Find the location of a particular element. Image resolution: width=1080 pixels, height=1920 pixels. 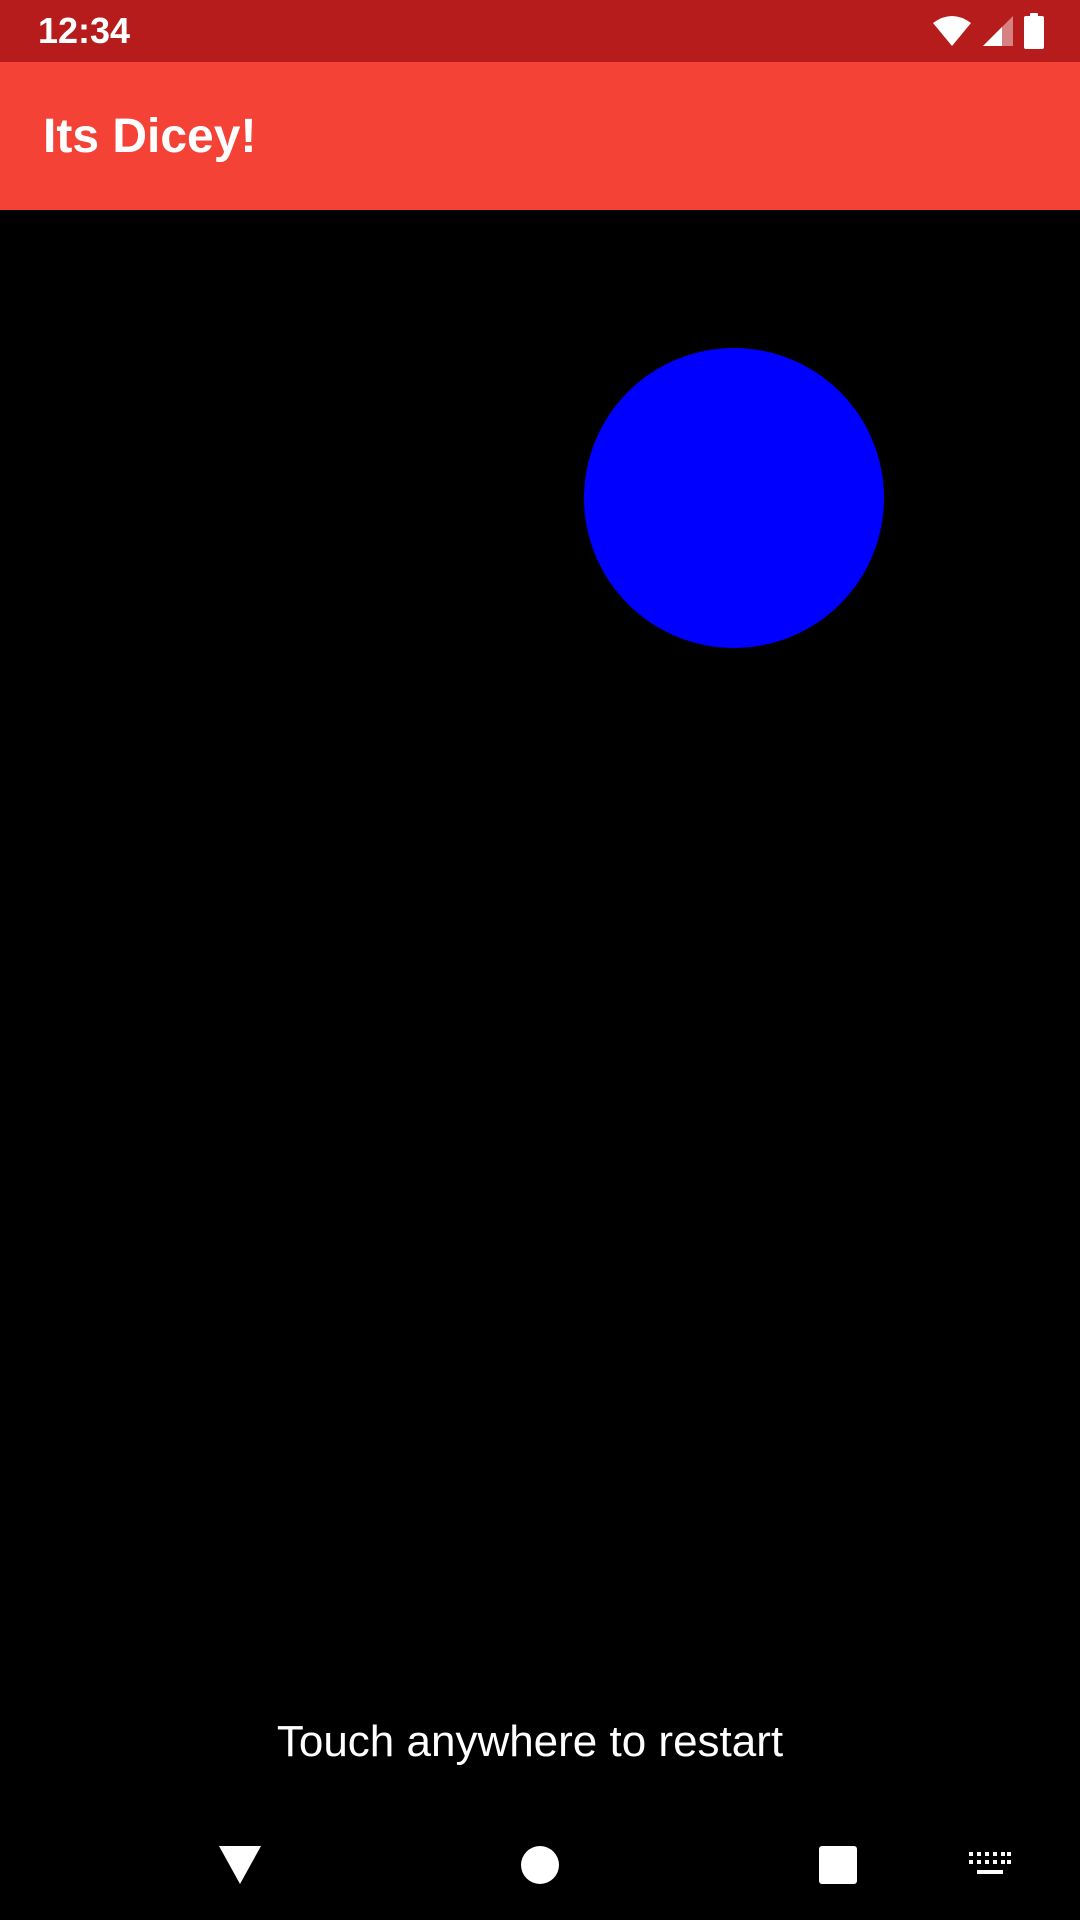

back-icon is located at coordinates (240, 1865).